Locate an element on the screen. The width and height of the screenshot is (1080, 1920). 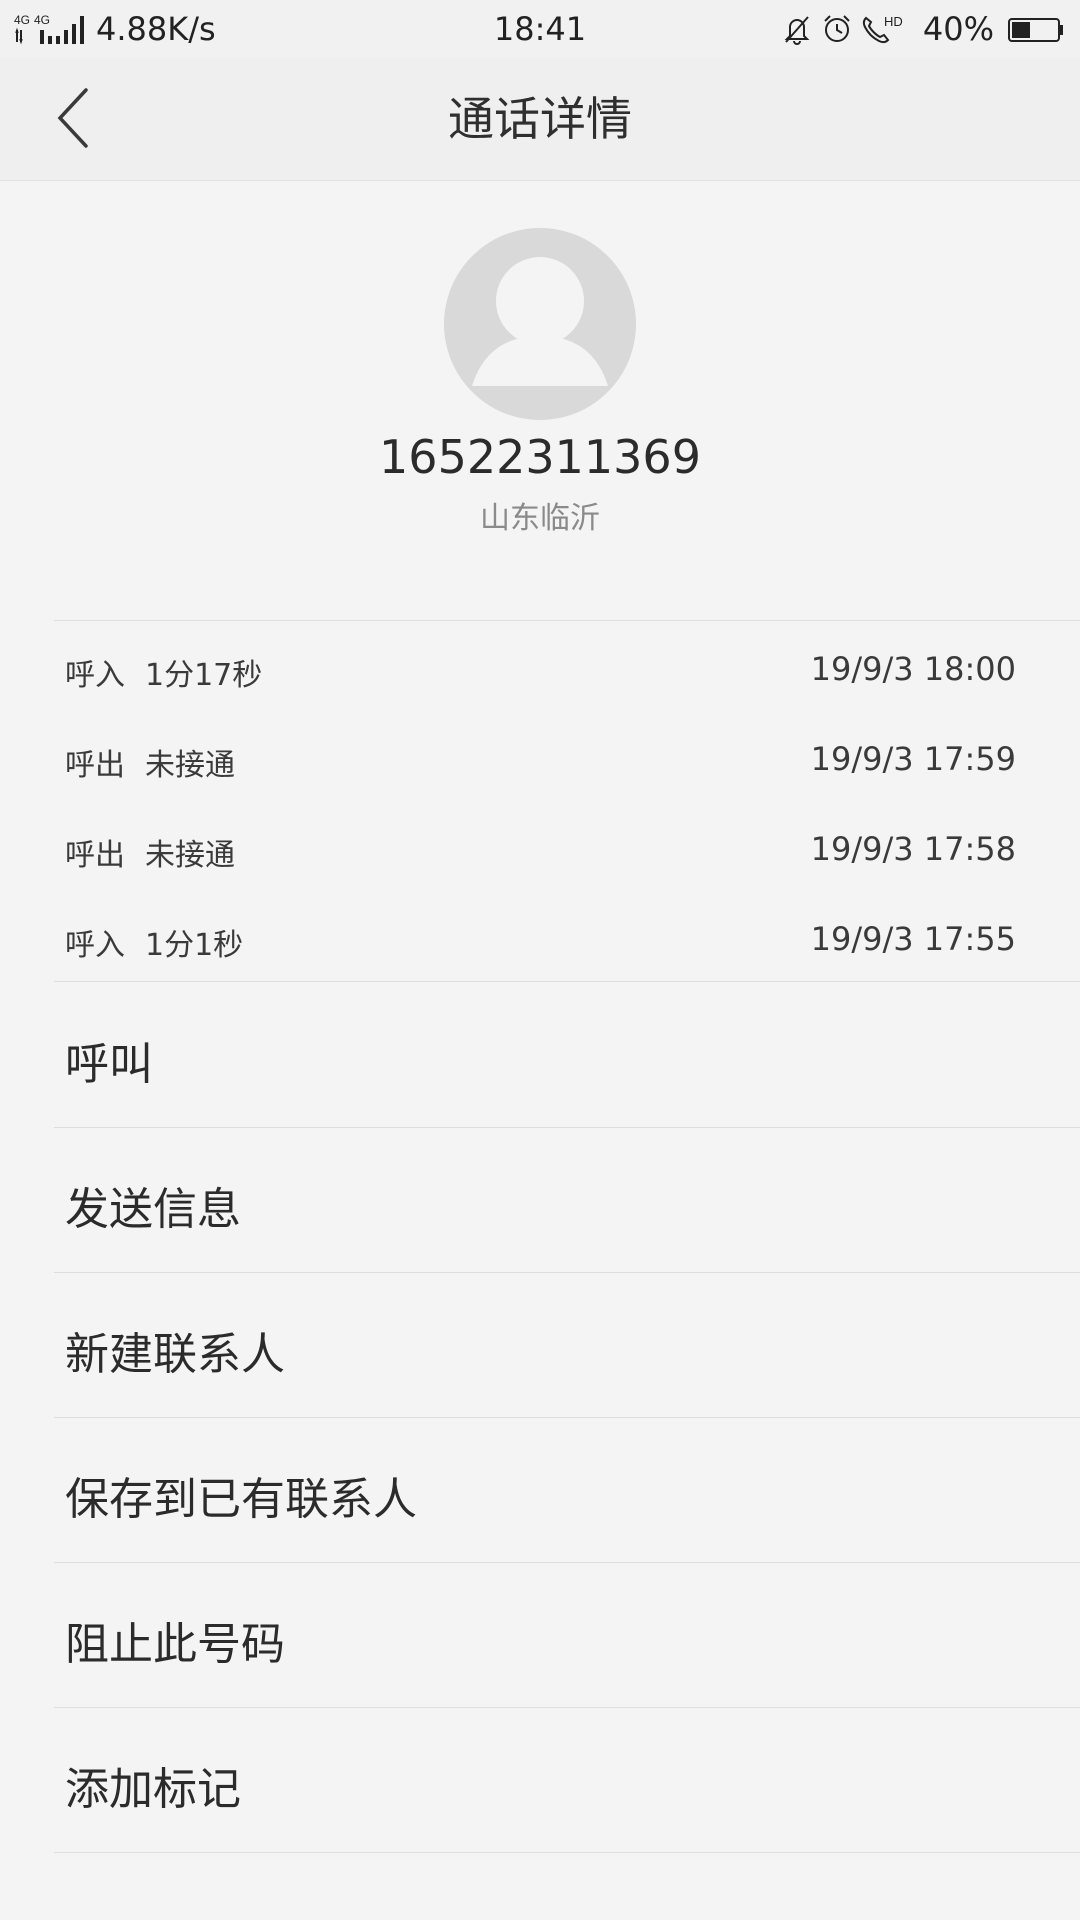
mute-icon is located at coordinates (797, 29).